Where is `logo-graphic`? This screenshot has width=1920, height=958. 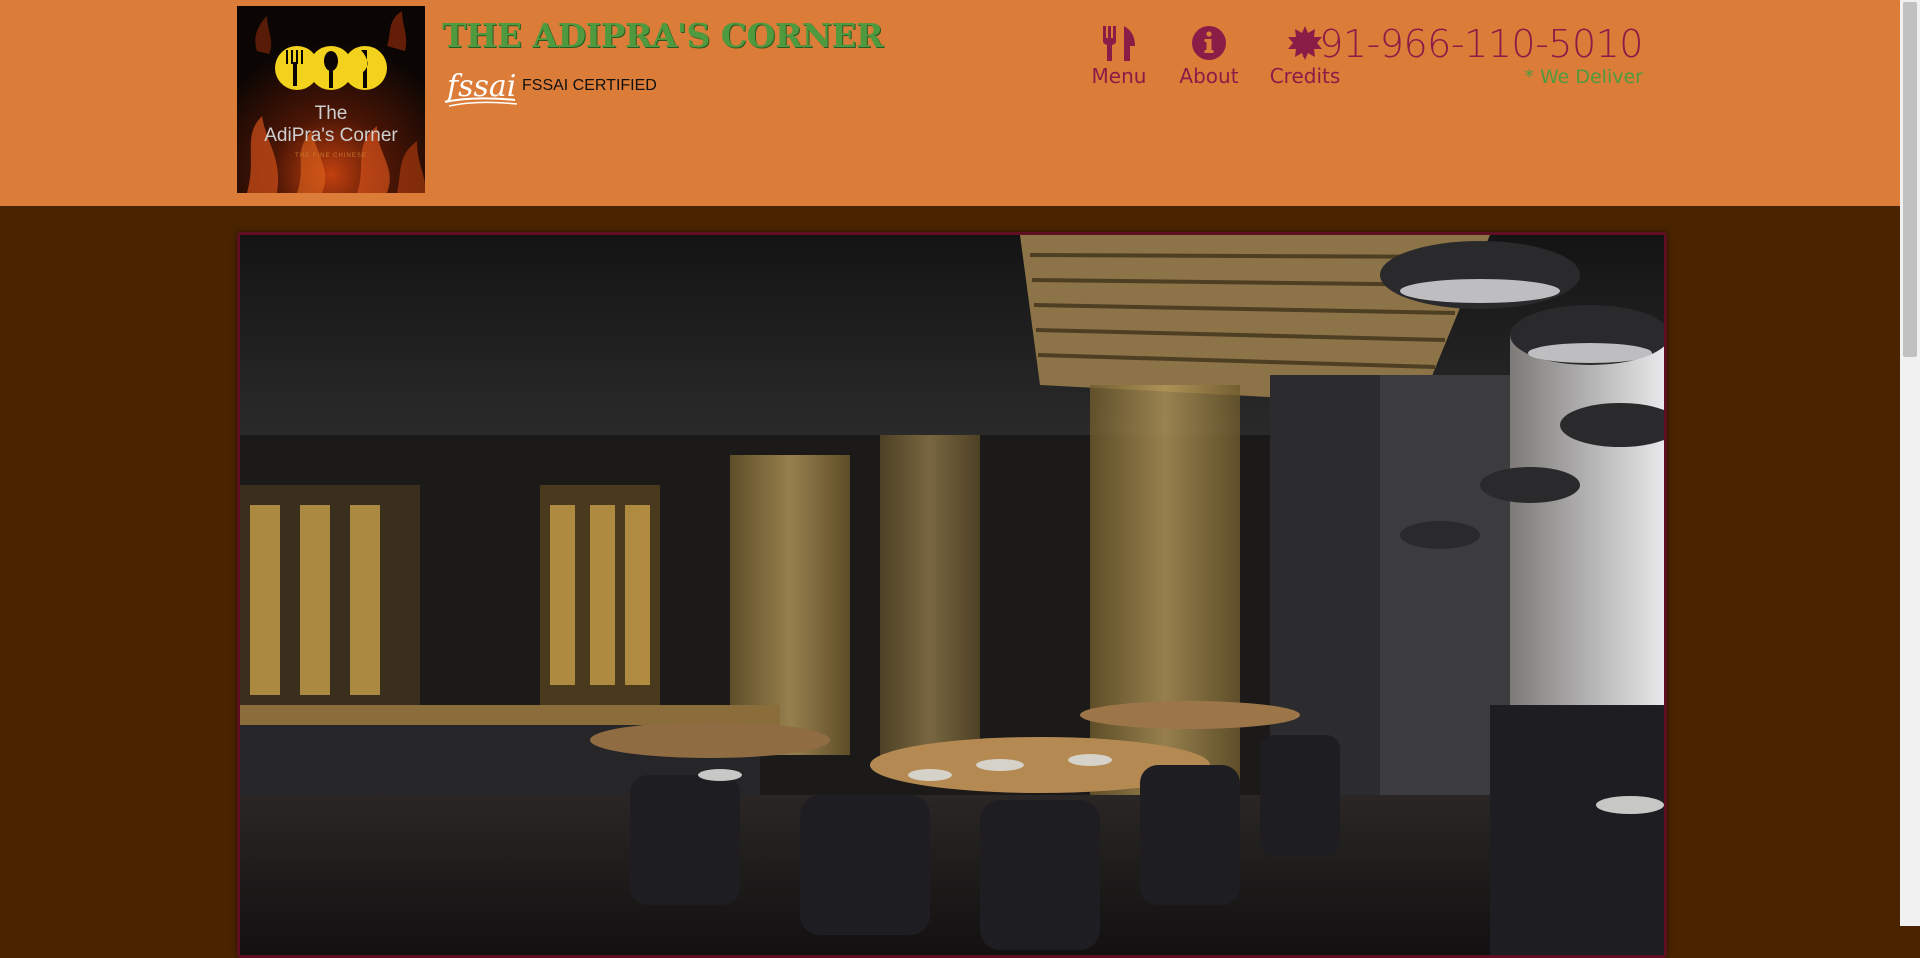
logo-graphic is located at coordinates (331, 99).